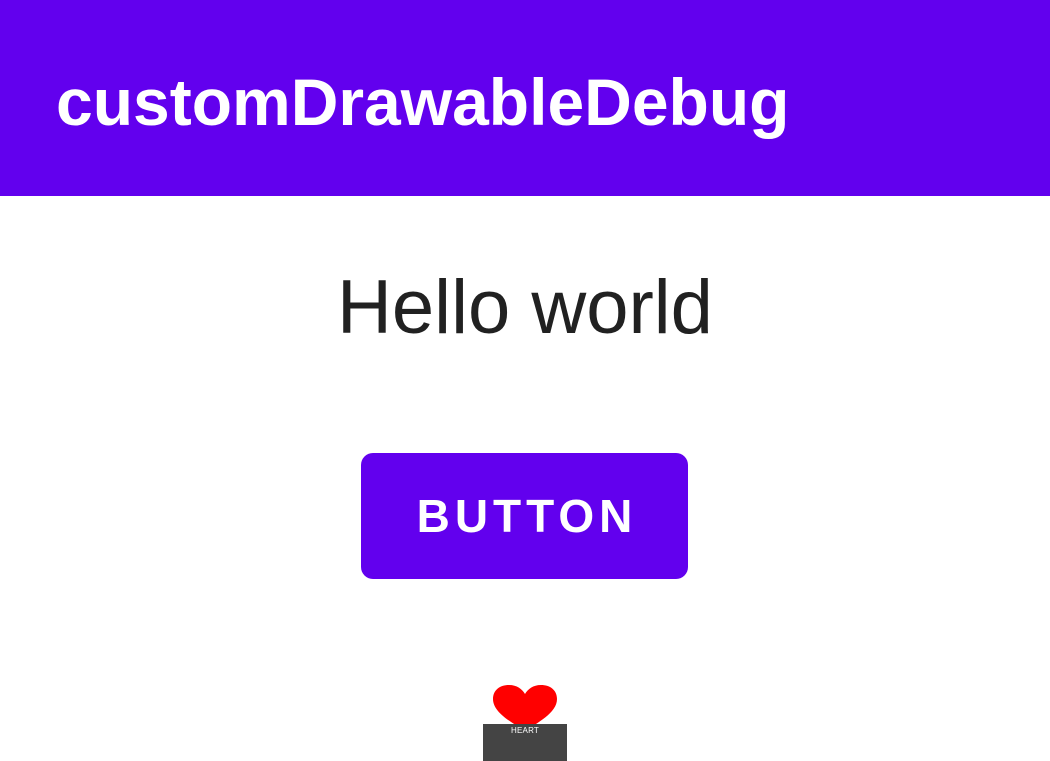 The width and height of the screenshot is (1050, 761). I want to click on app-title: customDrawableDebug, so click(423, 102).